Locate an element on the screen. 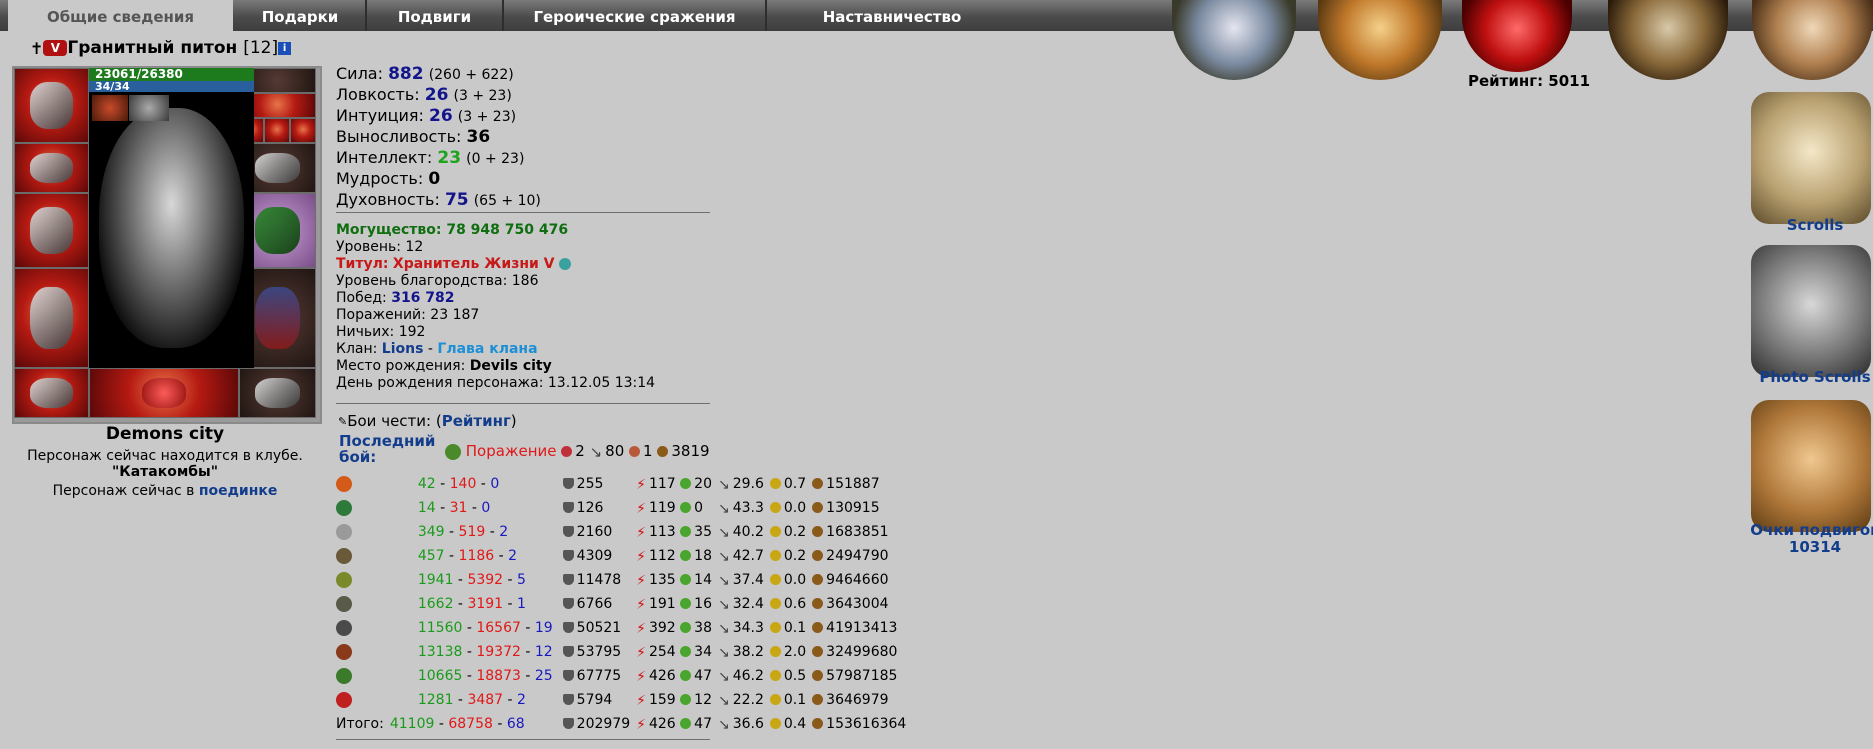  tab-mentorship: Наставничество is located at coordinates (892, 15).